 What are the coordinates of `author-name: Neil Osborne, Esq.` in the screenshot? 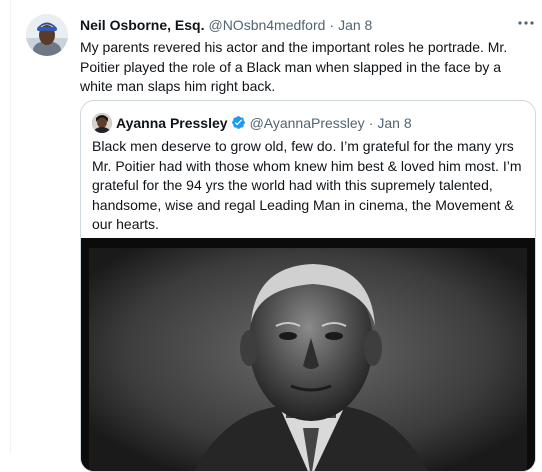 It's located at (142, 25).